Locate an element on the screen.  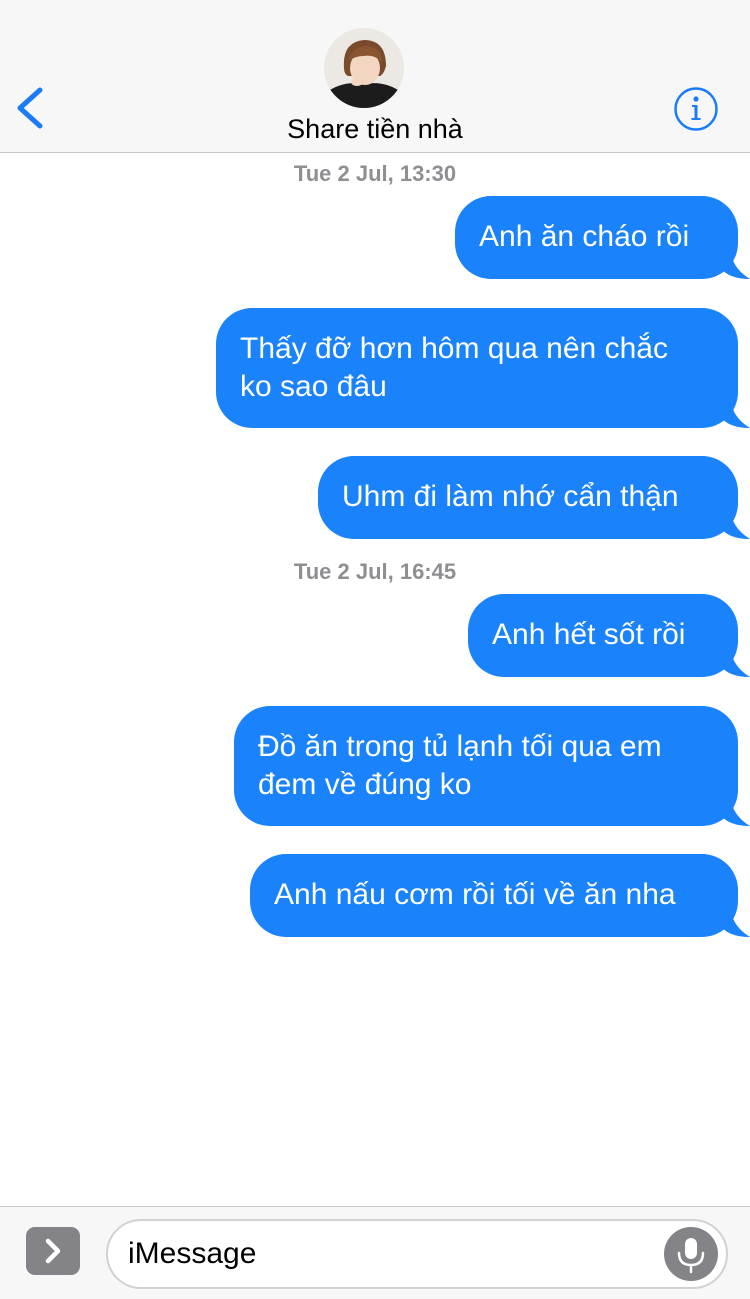
sent-message-bubble: Uhm đi làm nhớ cẩn thận is located at coordinates (534, 497).